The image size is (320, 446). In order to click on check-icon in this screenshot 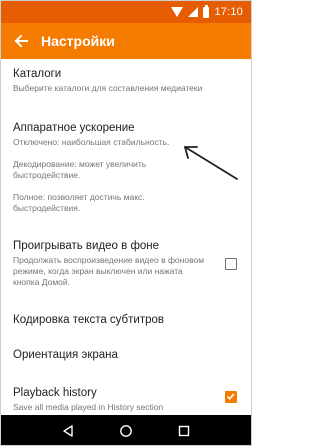, I will do `click(230, 396)`.